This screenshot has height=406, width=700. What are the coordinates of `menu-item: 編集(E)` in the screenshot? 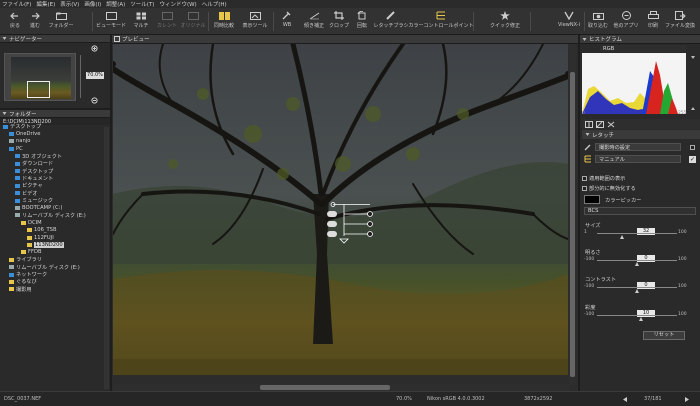 It's located at (45, 4).